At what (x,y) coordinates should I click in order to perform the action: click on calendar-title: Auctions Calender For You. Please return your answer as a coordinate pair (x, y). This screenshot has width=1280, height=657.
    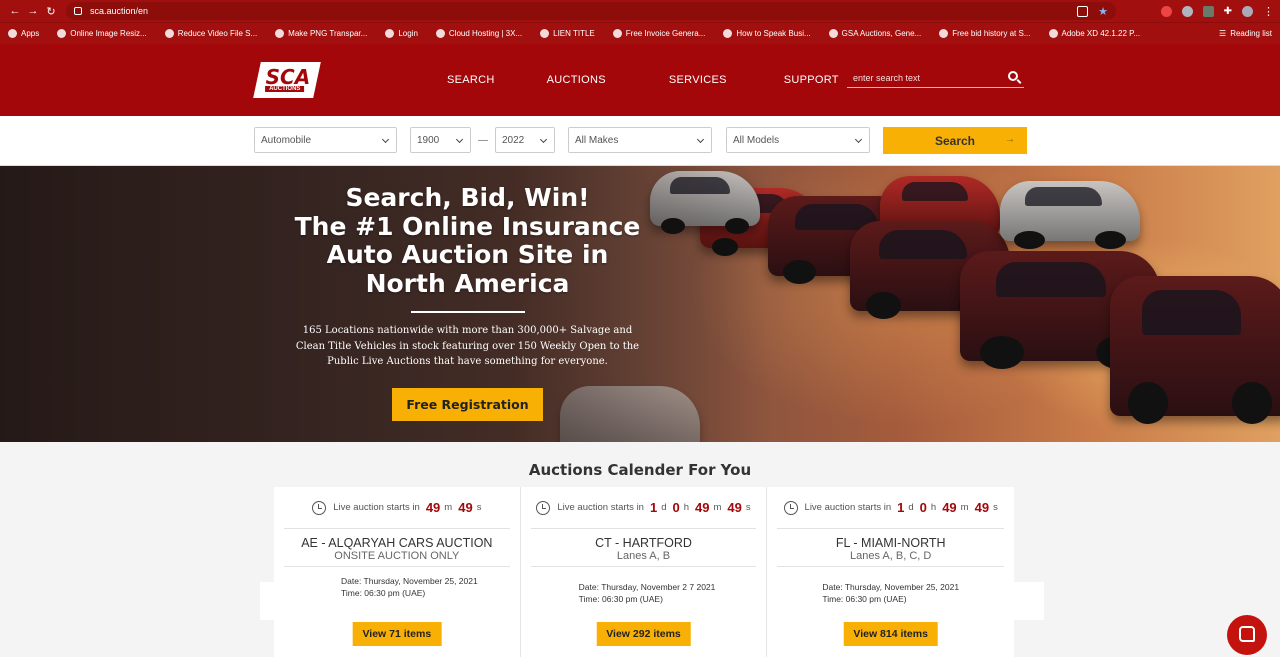
    Looking at the image, I should click on (640, 470).